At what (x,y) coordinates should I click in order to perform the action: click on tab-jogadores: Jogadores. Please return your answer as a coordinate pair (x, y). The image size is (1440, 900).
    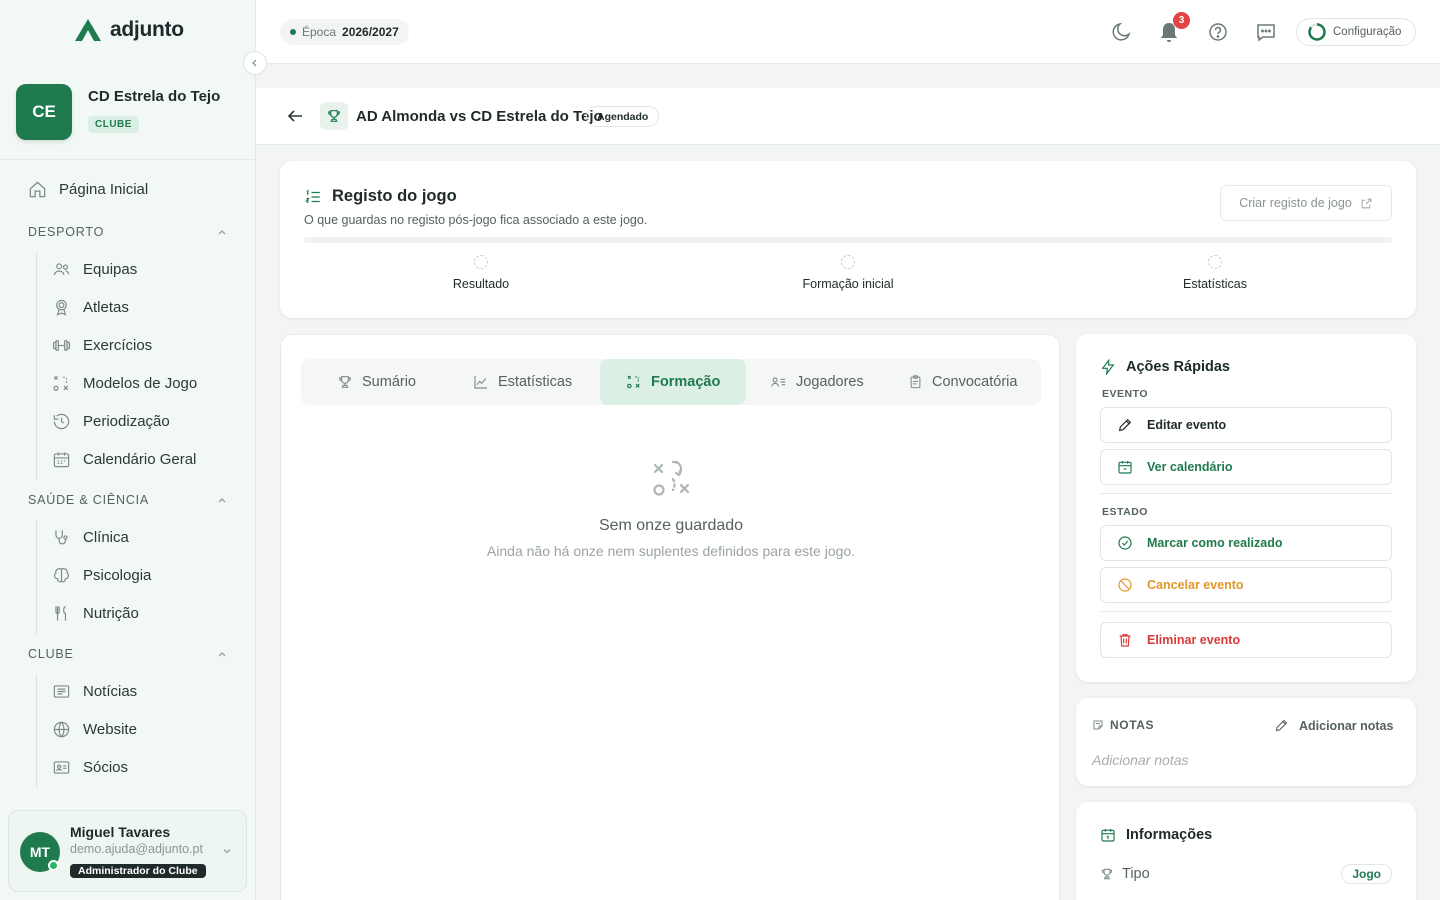
    Looking at the image, I should click on (817, 382).